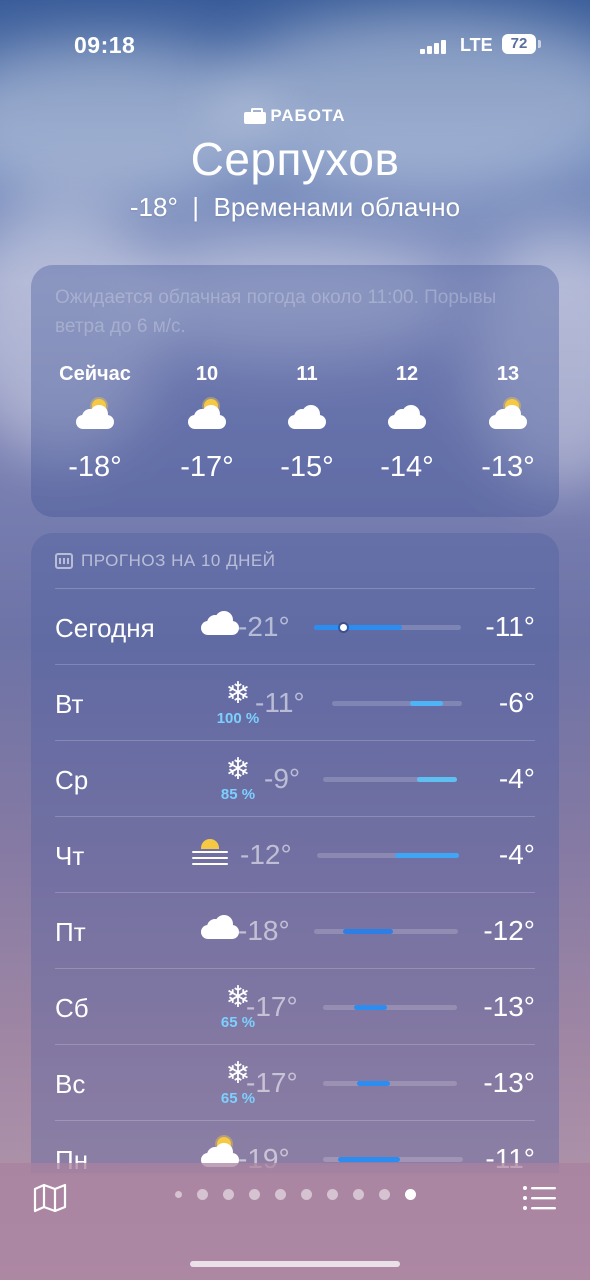 The image size is (590, 1280). I want to click on hour-item: Сейчас -18°, so click(95, 423).